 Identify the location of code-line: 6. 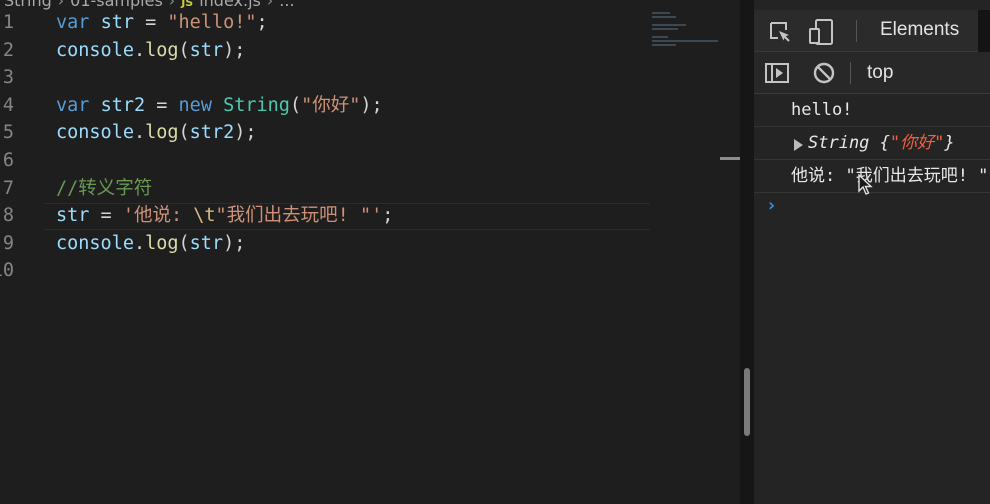
(350, 161).